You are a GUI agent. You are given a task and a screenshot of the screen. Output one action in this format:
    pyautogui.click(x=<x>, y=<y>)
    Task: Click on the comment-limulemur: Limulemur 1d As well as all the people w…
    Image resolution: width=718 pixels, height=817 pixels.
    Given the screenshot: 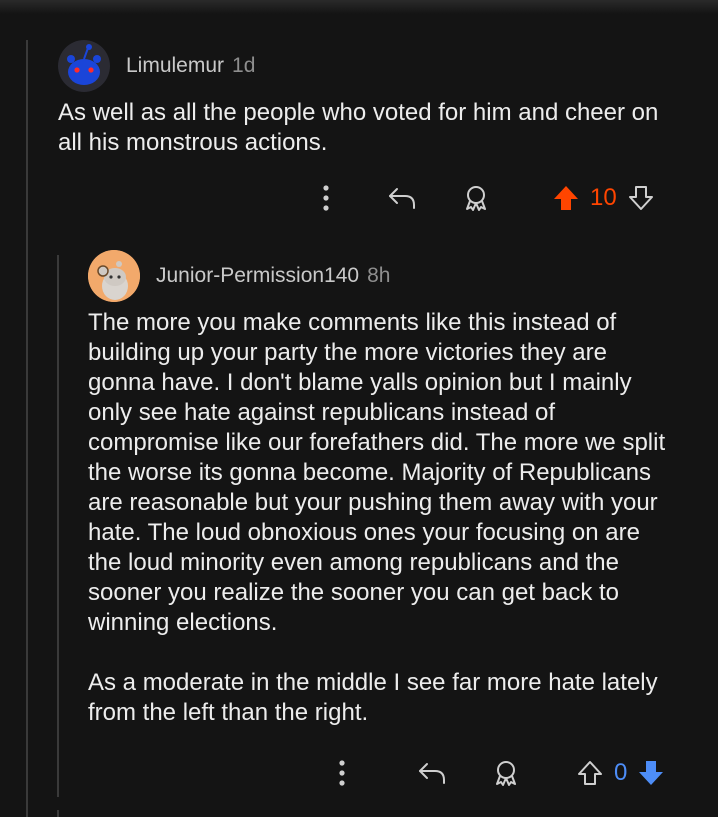 What is the action you would take?
    pyautogui.click(x=378, y=99)
    